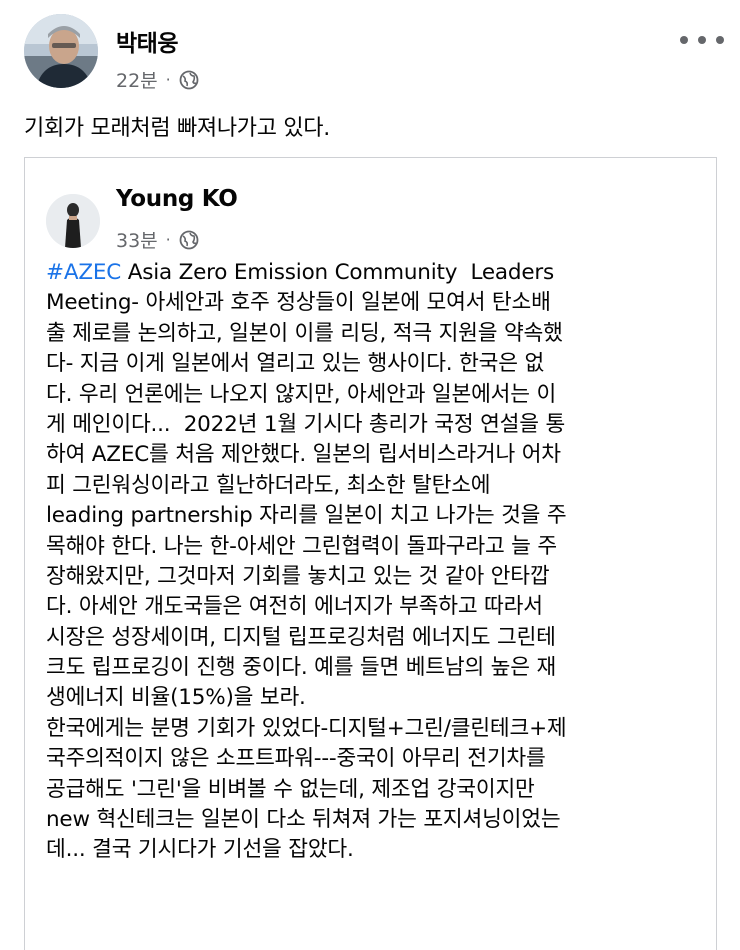  What do you see at coordinates (338, 272) in the screenshot?
I see `shared-post-line-text: Asia Zero Emission Community Leaders` at bounding box center [338, 272].